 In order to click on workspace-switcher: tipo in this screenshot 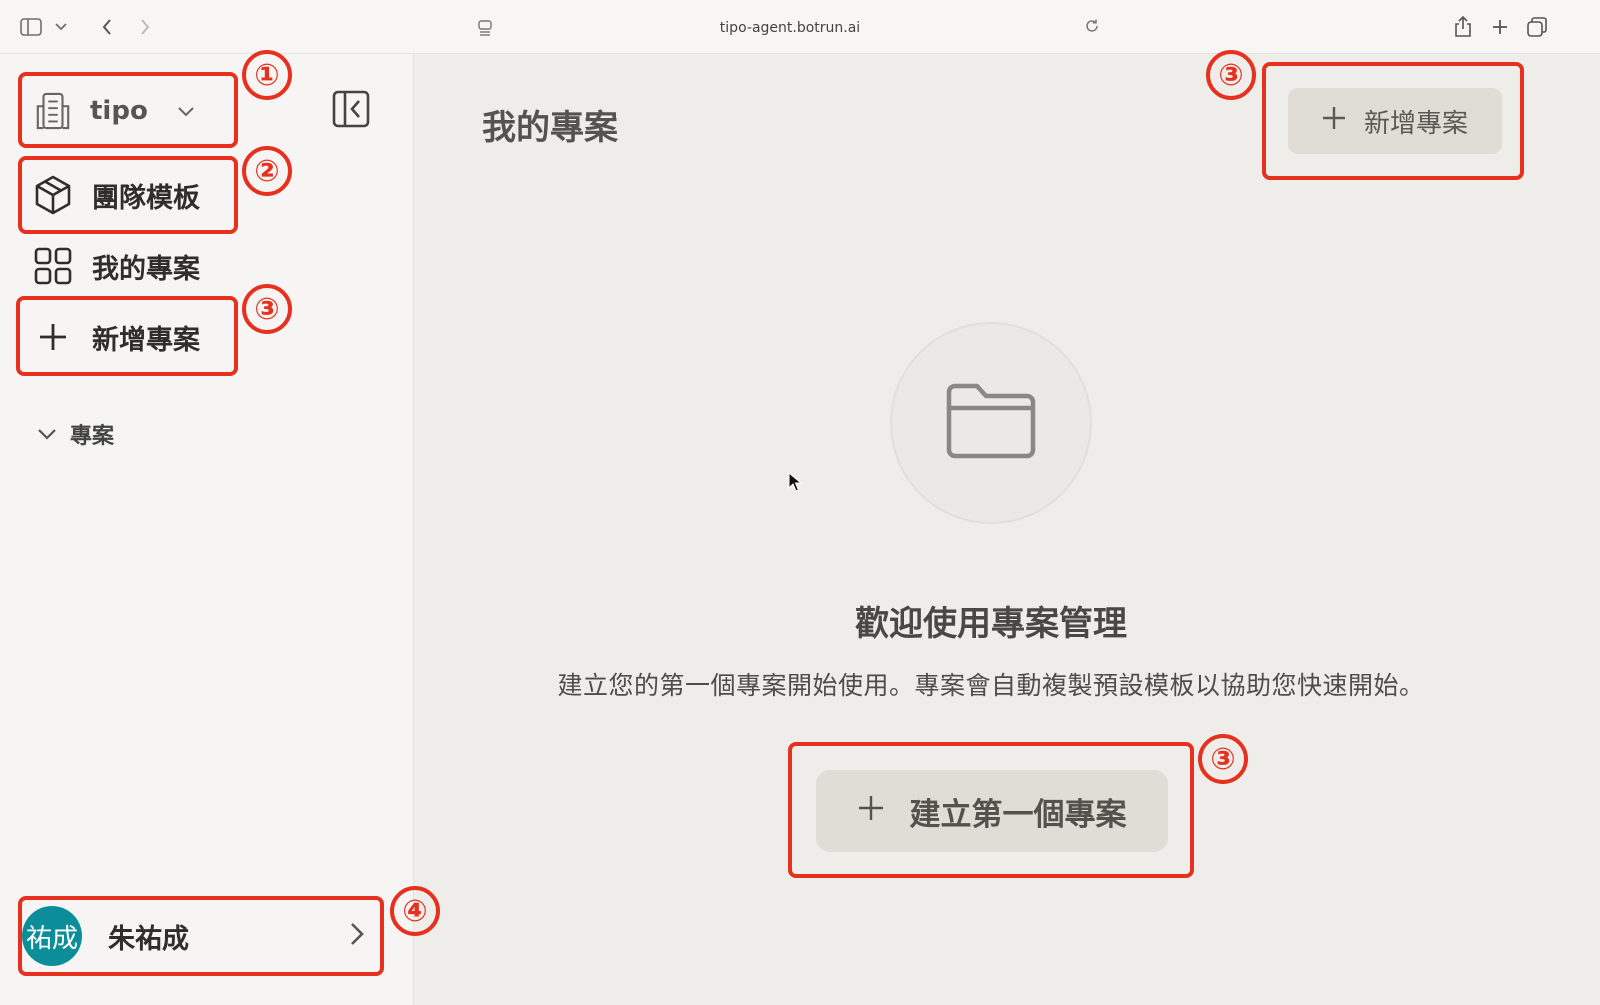, I will do `click(114, 111)`.